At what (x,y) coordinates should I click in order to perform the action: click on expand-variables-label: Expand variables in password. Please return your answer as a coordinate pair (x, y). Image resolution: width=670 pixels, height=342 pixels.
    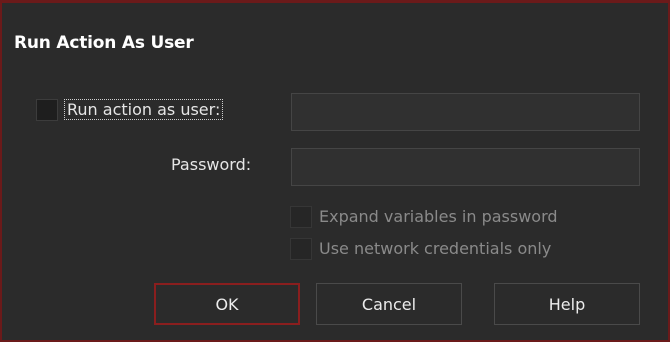
    Looking at the image, I should click on (438, 216).